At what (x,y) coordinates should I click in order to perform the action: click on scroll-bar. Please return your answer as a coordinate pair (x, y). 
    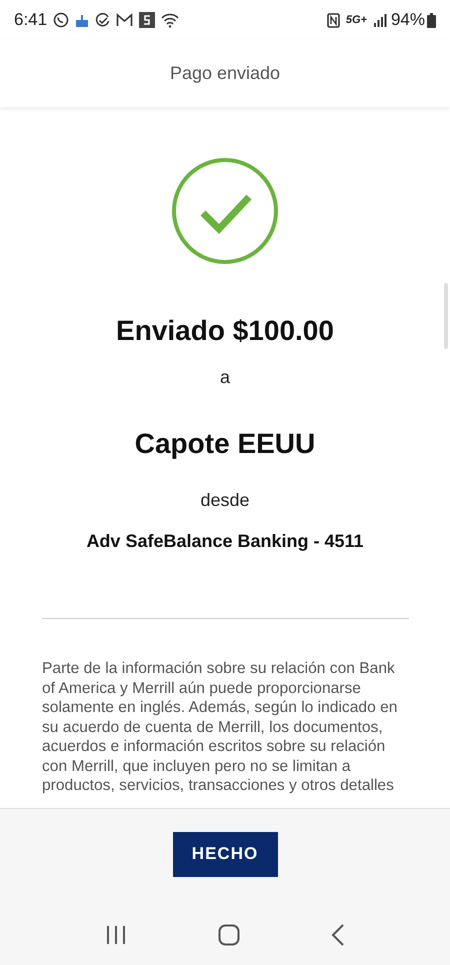
    Looking at the image, I should click on (446, 316).